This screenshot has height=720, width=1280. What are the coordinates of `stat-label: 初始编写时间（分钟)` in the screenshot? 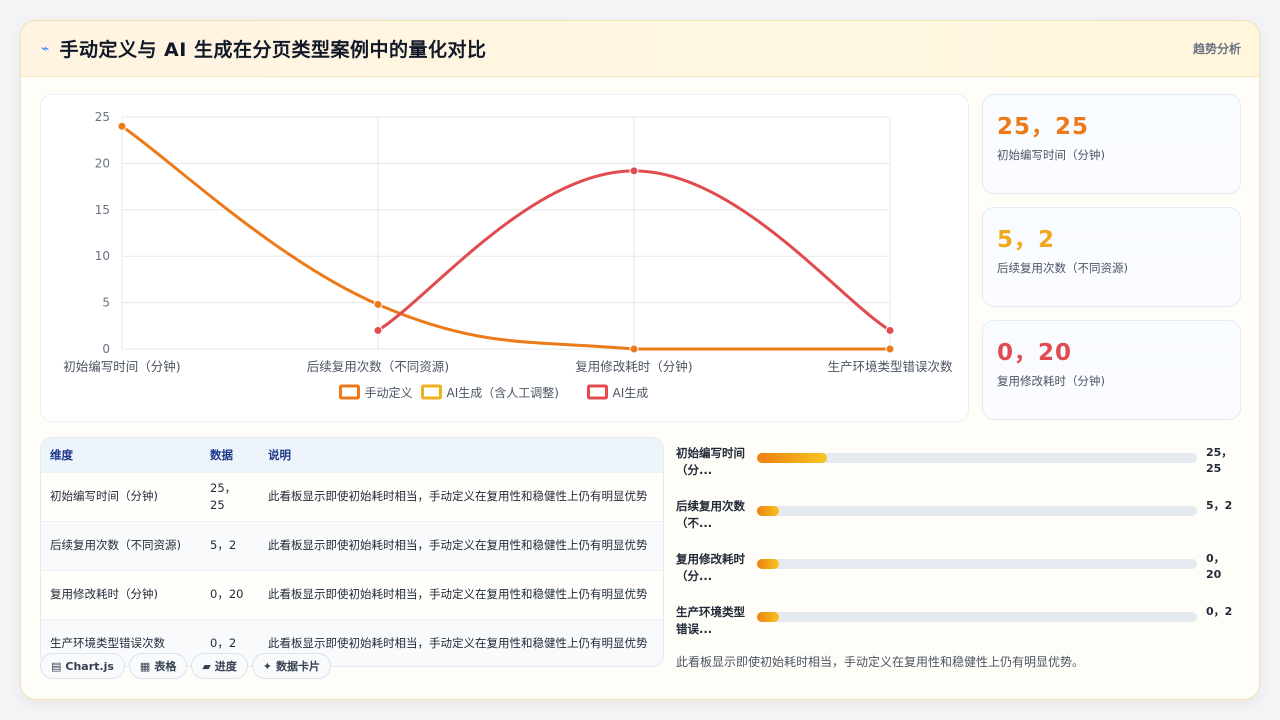 It's located at (1051, 155).